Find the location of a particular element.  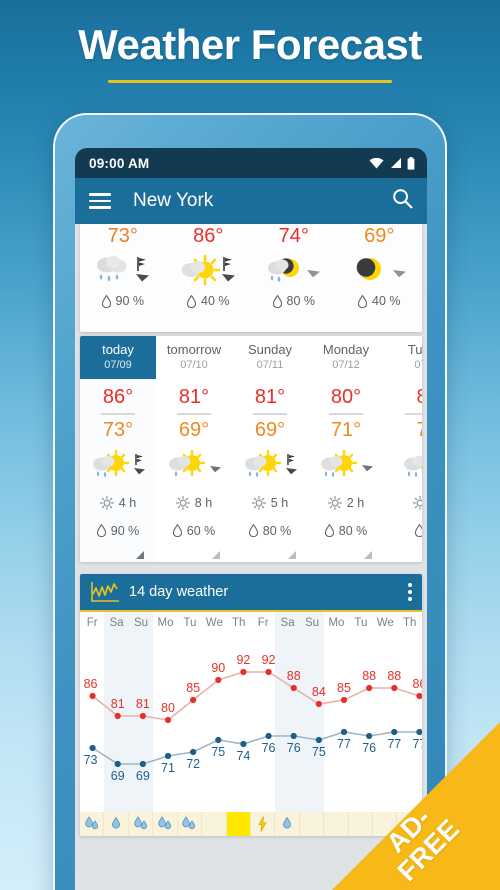

day-column: 80° 71° 2 h 80 % is located at coordinates (346, 470).